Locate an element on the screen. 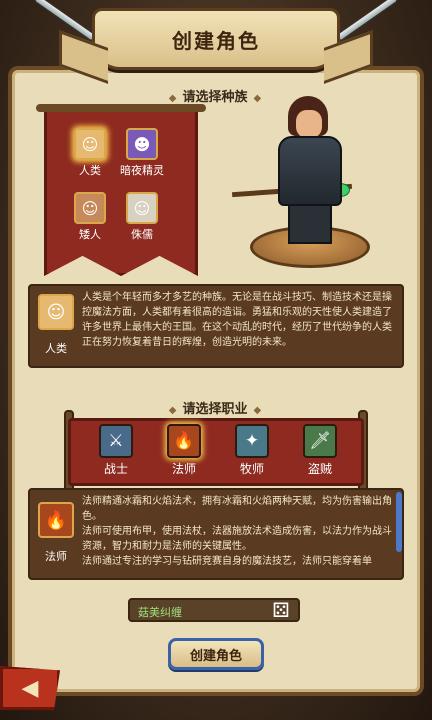 The width and height of the screenshot is (432, 720). class-option-mage: 🔥 法师 is located at coordinates (184, 450).